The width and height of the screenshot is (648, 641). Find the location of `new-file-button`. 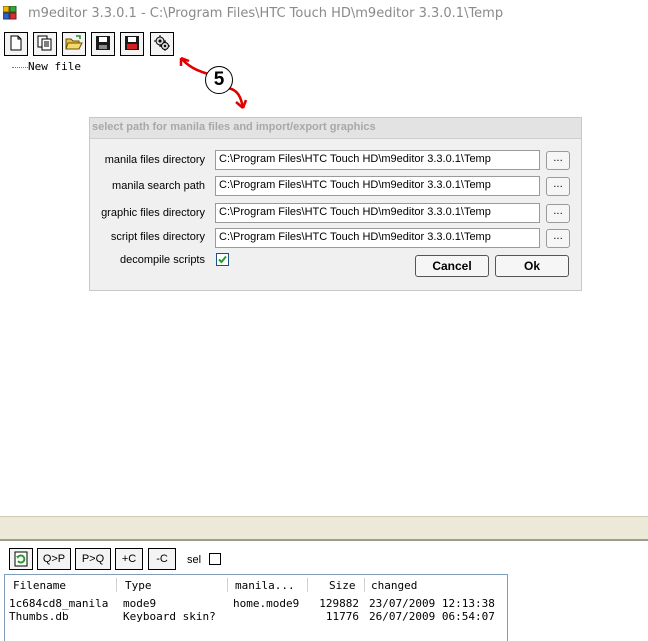

new-file-button is located at coordinates (16, 44).